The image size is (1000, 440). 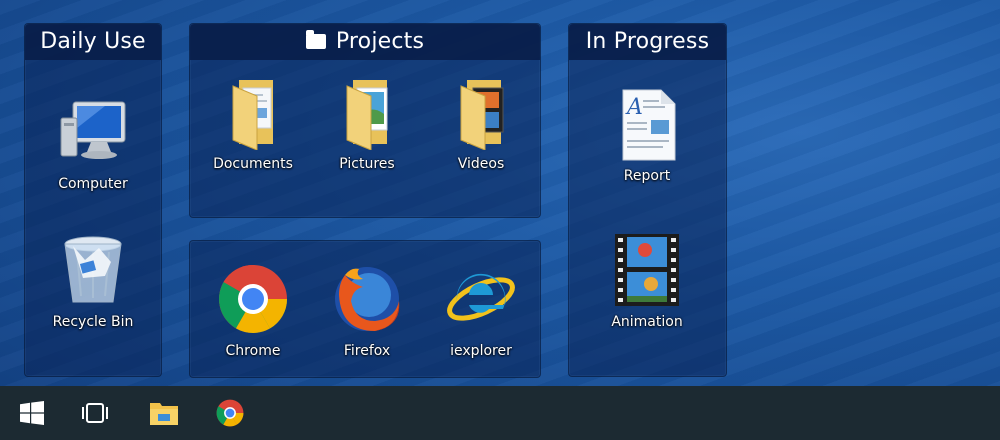 What do you see at coordinates (253, 351) in the screenshot?
I see `icon-label: Chrome` at bounding box center [253, 351].